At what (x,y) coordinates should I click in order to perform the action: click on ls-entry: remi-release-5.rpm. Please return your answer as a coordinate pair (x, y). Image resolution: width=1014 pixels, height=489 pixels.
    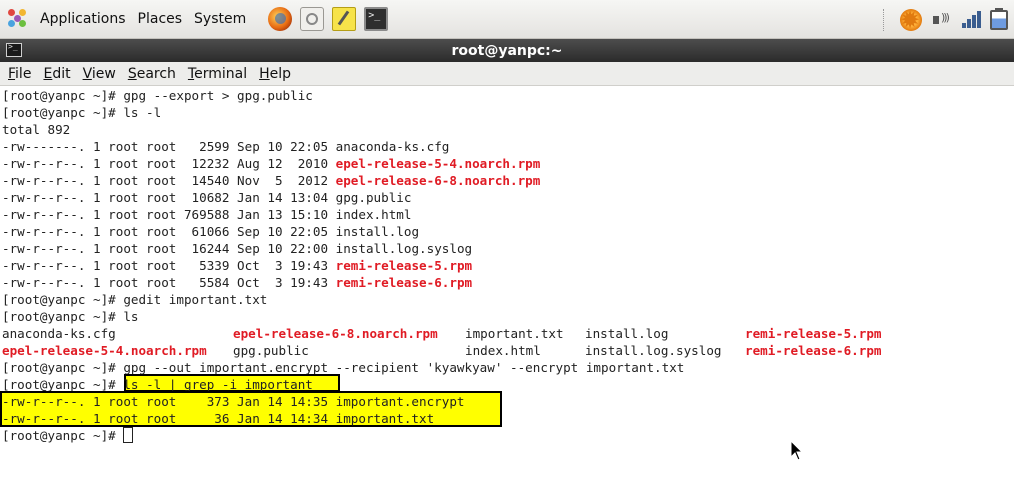
    Looking at the image, I should click on (813, 333).